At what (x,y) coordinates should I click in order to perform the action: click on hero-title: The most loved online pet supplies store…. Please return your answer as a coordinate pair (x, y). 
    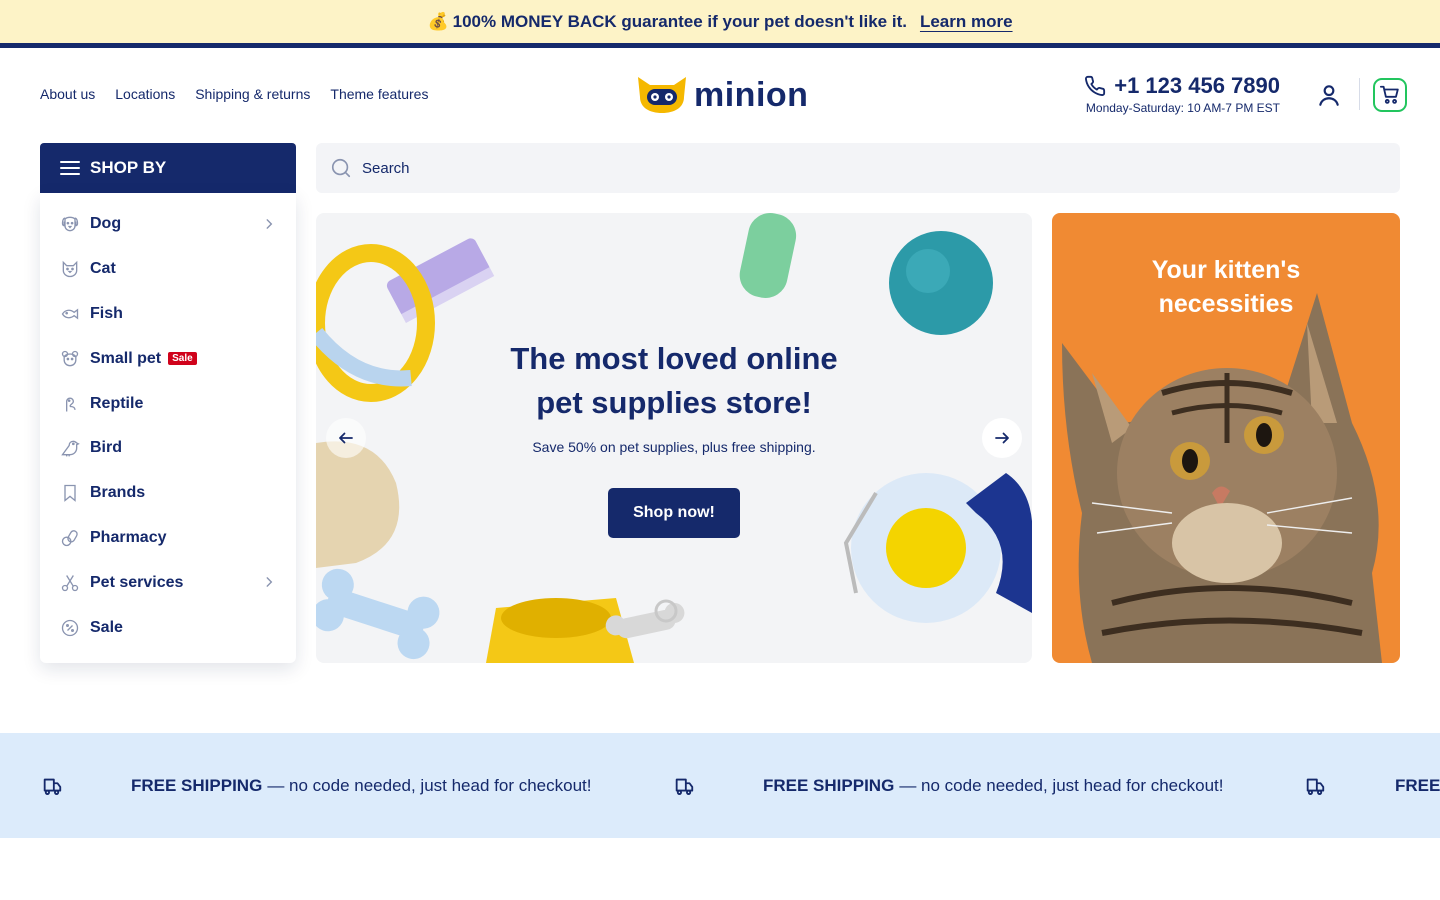
    Looking at the image, I should click on (674, 381).